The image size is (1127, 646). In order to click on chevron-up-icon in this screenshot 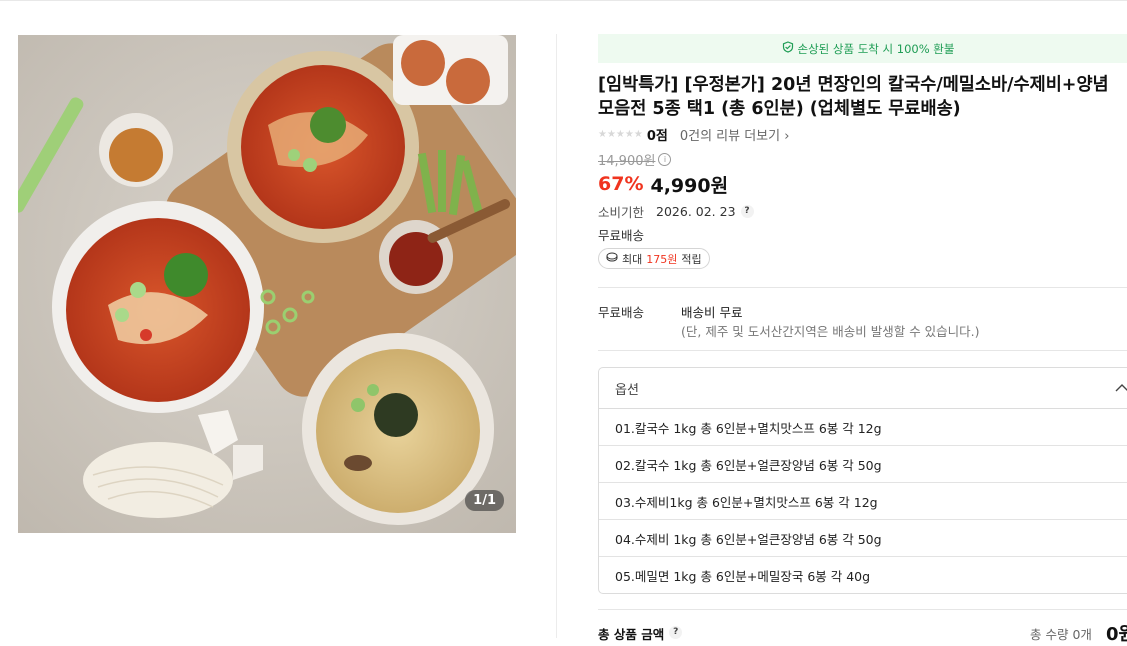, I will do `click(1121, 388)`.